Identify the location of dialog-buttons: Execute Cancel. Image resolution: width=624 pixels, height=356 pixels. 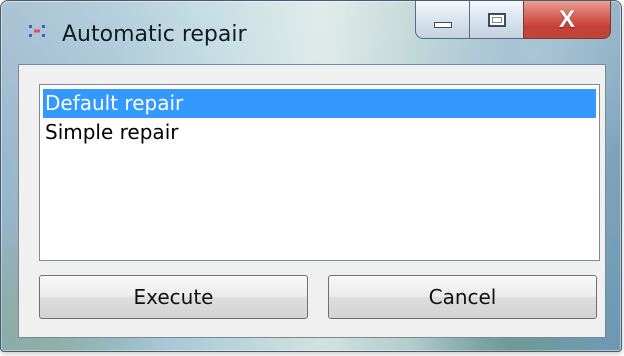
(319, 297).